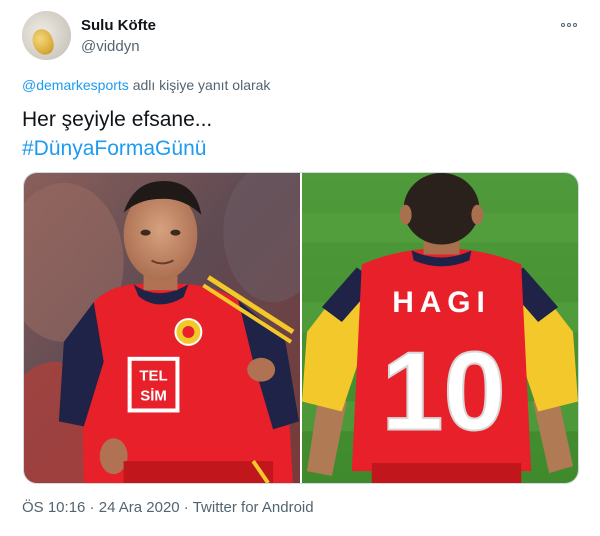 The height and width of the screenshot is (536, 600). Describe the element at coordinates (114, 149) in the screenshot. I see `hashtag-link: #DünyaFormaGünü` at that location.